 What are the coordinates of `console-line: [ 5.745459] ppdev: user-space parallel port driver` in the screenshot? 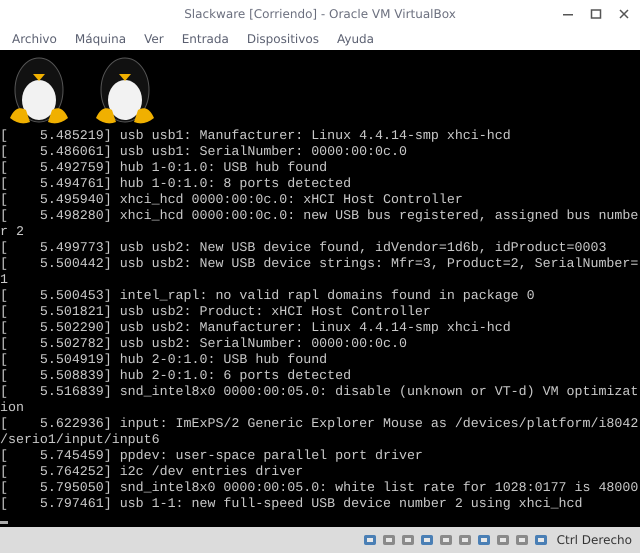 It's located at (212, 456).